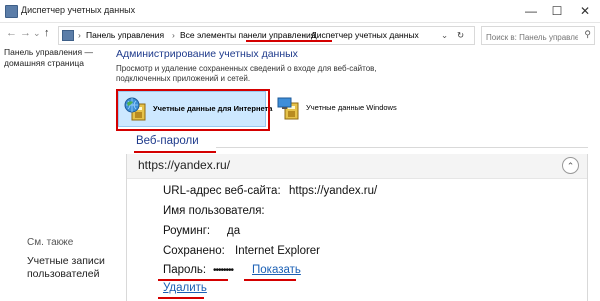  What do you see at coordinates (276, 270) in the screenshot?
I see `show-password-link: Показать` at bounding box center [276, 270].